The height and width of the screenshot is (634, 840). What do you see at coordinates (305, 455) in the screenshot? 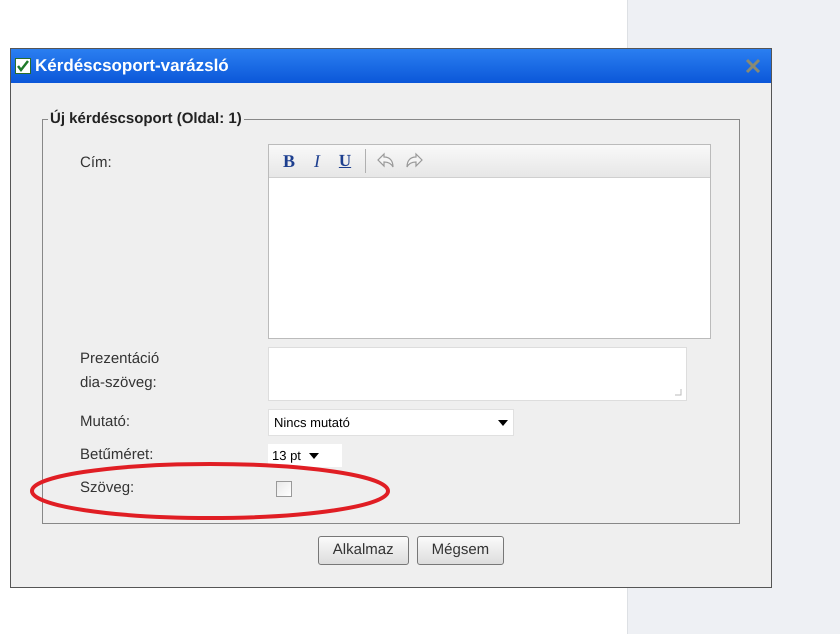
I see `font-size-select: 13 pt` at bounding box center [305, 455].